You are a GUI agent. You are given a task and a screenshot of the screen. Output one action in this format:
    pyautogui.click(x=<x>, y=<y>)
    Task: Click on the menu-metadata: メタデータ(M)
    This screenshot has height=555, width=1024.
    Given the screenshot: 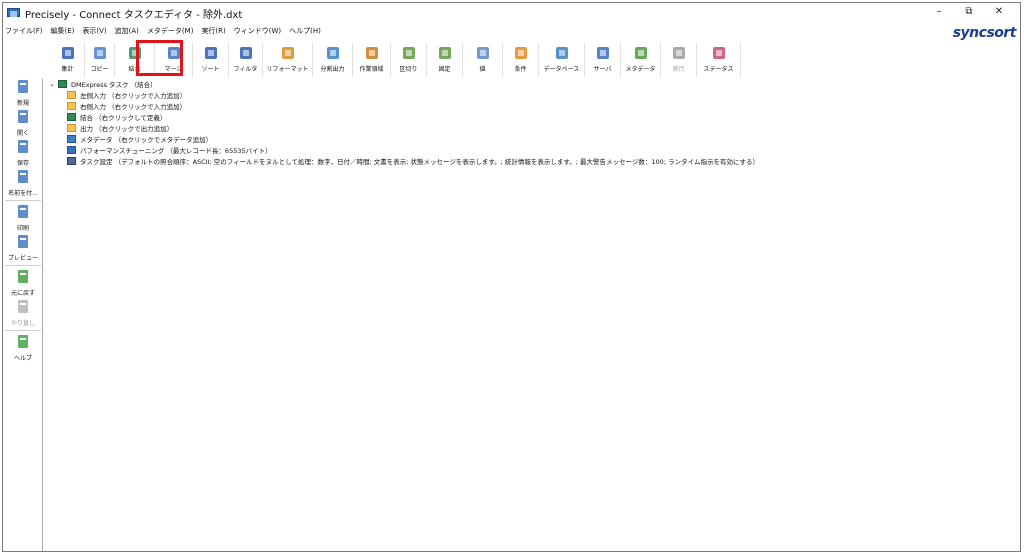 What is the action you would take?
    pyautogui.click(x=170, y=31)
    